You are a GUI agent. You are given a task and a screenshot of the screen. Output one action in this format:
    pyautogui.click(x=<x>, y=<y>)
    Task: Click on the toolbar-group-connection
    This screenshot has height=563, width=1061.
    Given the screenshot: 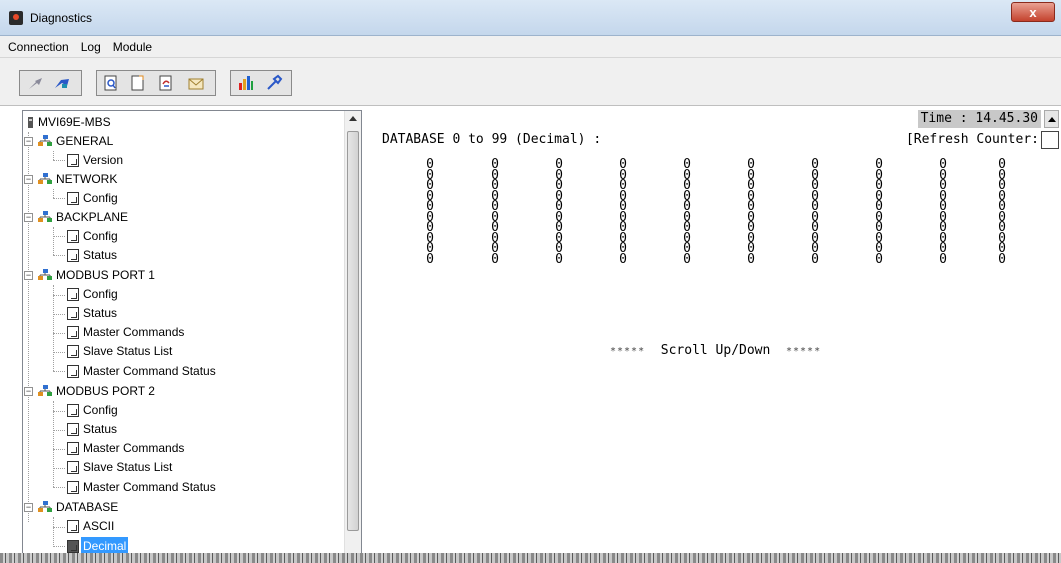 What is the action you would take?
    pyautogui.click(x=50, y=83)
    